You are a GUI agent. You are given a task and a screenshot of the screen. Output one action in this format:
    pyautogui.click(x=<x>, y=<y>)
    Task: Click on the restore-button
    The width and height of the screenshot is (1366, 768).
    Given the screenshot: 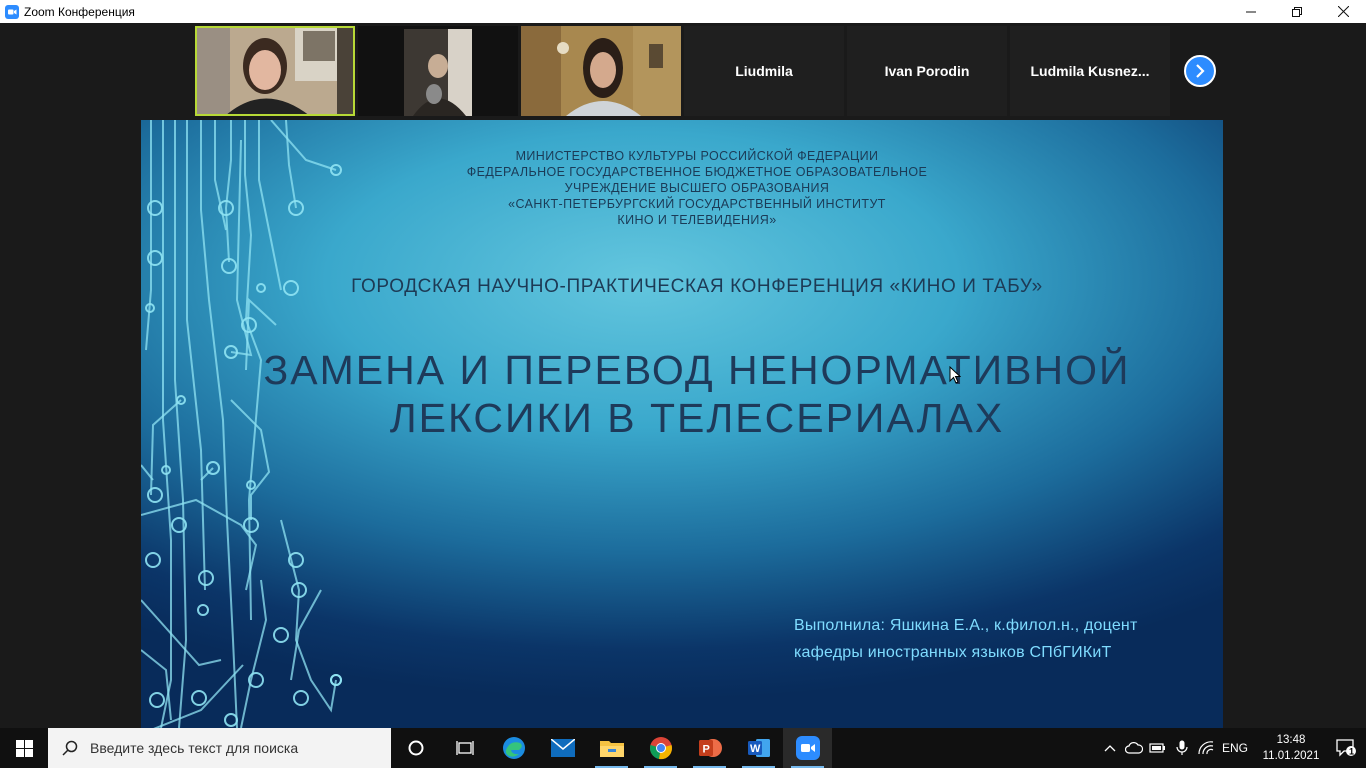 What is the action you would take?
    pyautogui.click(x=1297, y=11)
    